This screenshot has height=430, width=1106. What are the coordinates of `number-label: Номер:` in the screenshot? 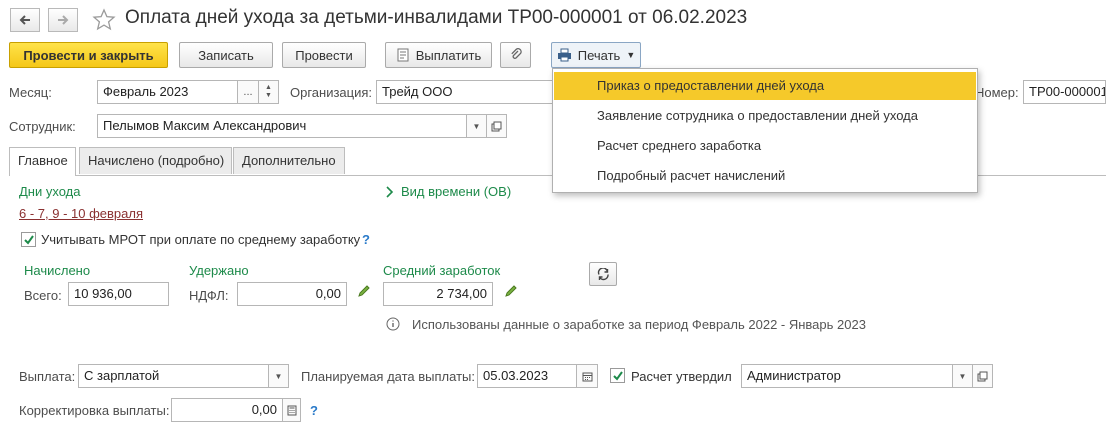 It's located at (997, 92).